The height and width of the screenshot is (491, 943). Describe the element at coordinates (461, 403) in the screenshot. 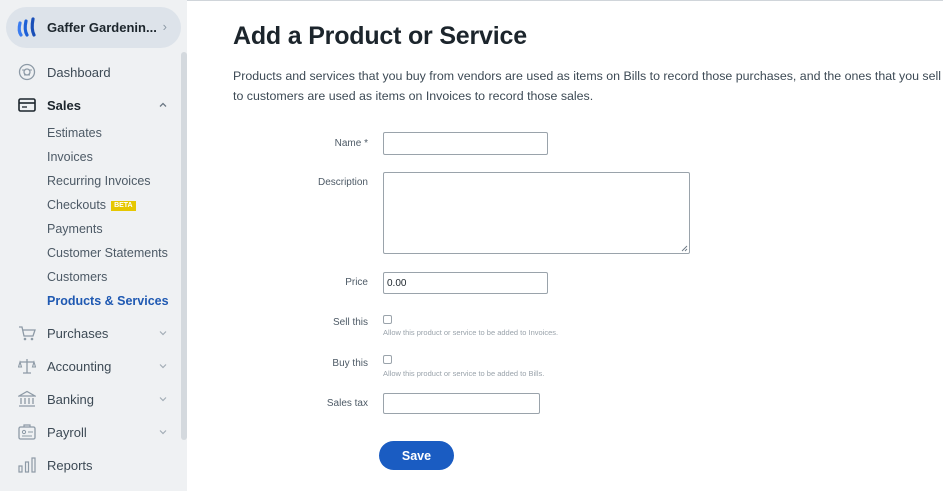

I see `sales-tax-input` at that location.